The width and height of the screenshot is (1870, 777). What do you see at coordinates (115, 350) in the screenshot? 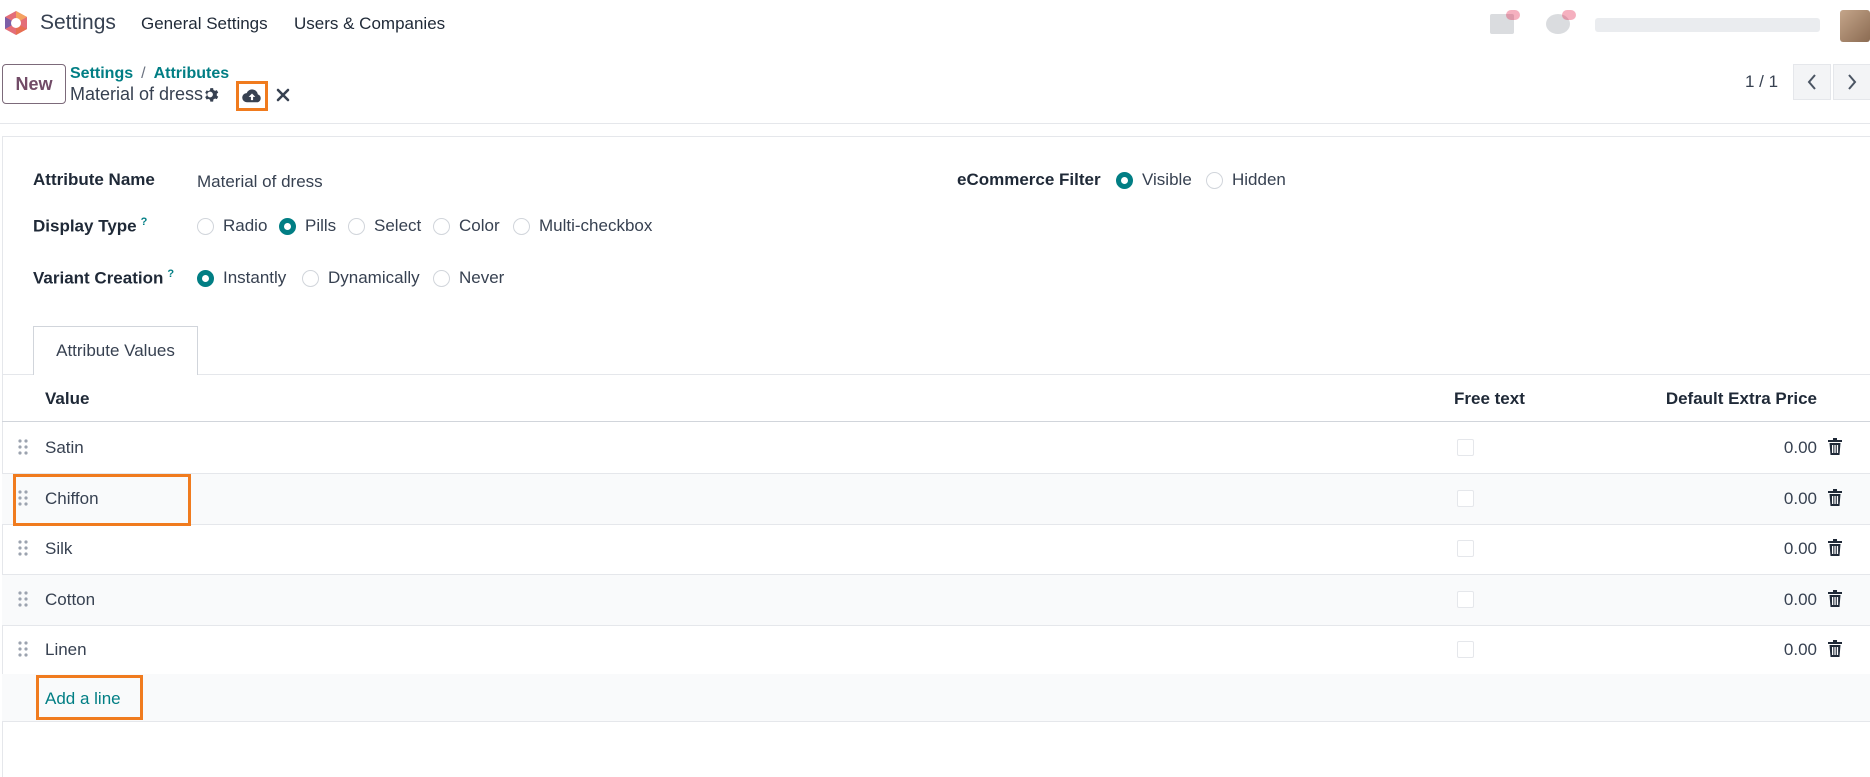
I see `tab-attribute-values: Attribute Values` at bounding box center [115, 350].